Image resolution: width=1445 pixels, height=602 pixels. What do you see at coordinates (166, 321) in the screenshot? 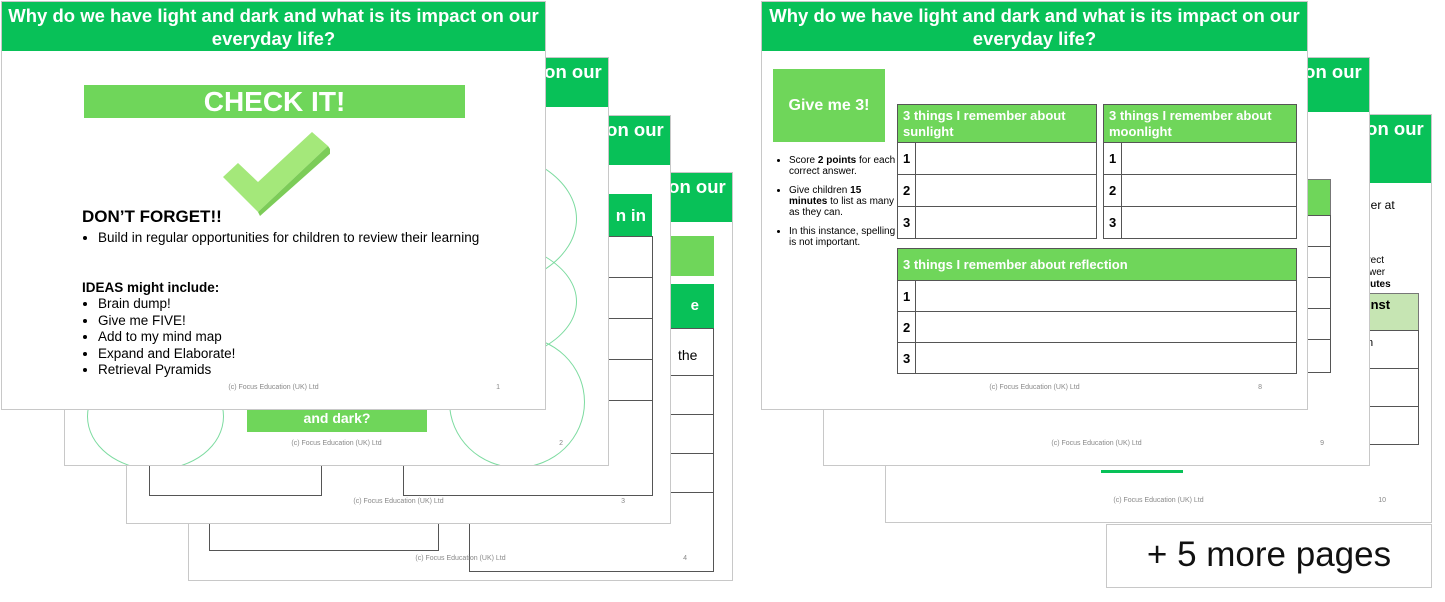
I see `idea-item: Give me FIVE!` at bounding box center [166, 321].